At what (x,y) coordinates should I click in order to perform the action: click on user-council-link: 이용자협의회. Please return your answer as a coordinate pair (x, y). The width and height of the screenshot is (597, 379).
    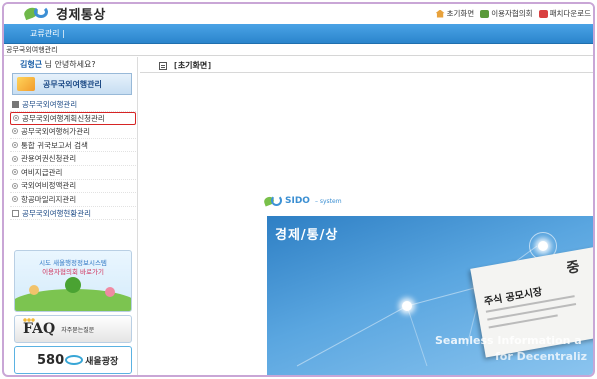
    Looking at the image, I should click on (506, 13).